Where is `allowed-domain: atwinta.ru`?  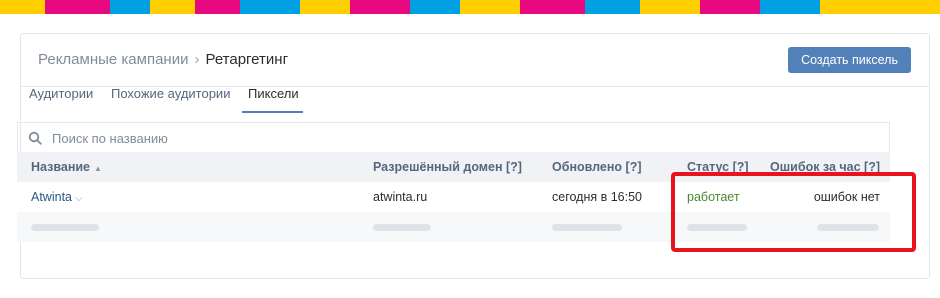
allowed-domain: atwinta.ru is located at coordinates (400, 197).